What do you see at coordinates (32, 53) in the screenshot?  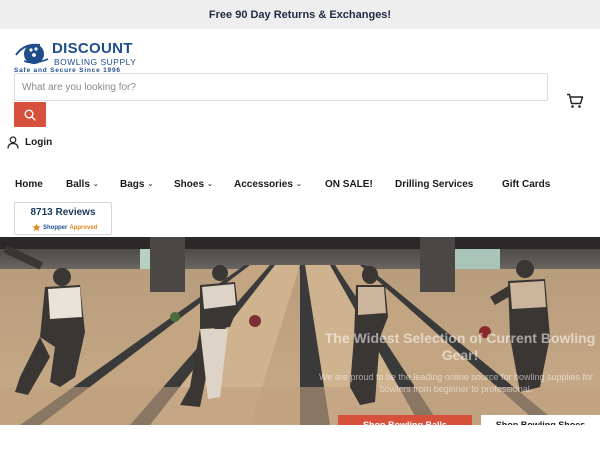 I see `bowling-ball-logo-icon` at bounding box center [32, 53].